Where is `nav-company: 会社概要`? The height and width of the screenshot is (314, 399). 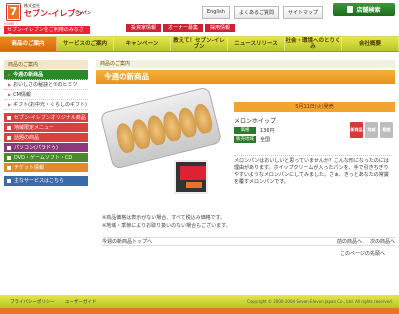
nav-company: 会社概要 is located at coordinates (370, 44).